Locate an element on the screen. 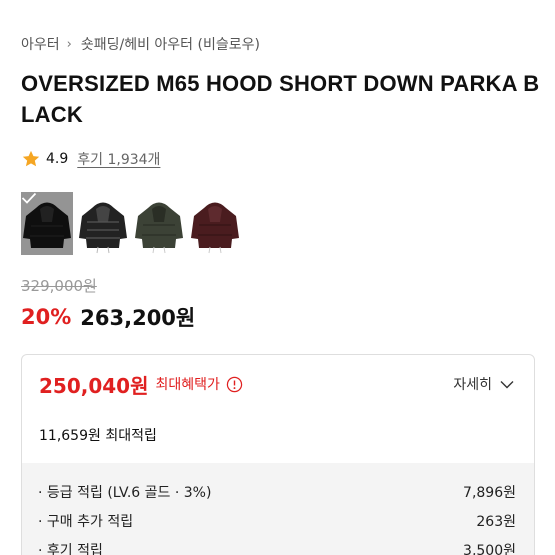  point-row: · 등급 적립 (LV.6 골드 · 3%) 7,896원 is located at coordinates (277, 492).